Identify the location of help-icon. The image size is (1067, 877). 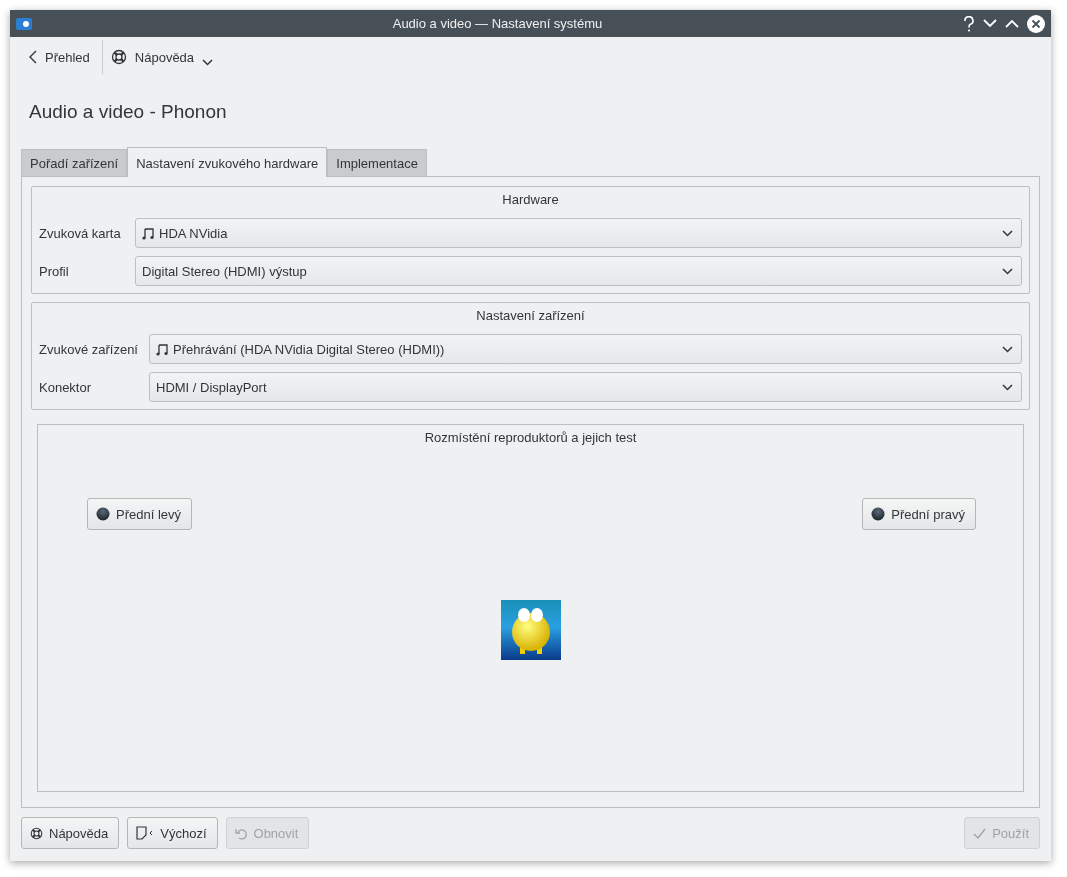
(969, 23).